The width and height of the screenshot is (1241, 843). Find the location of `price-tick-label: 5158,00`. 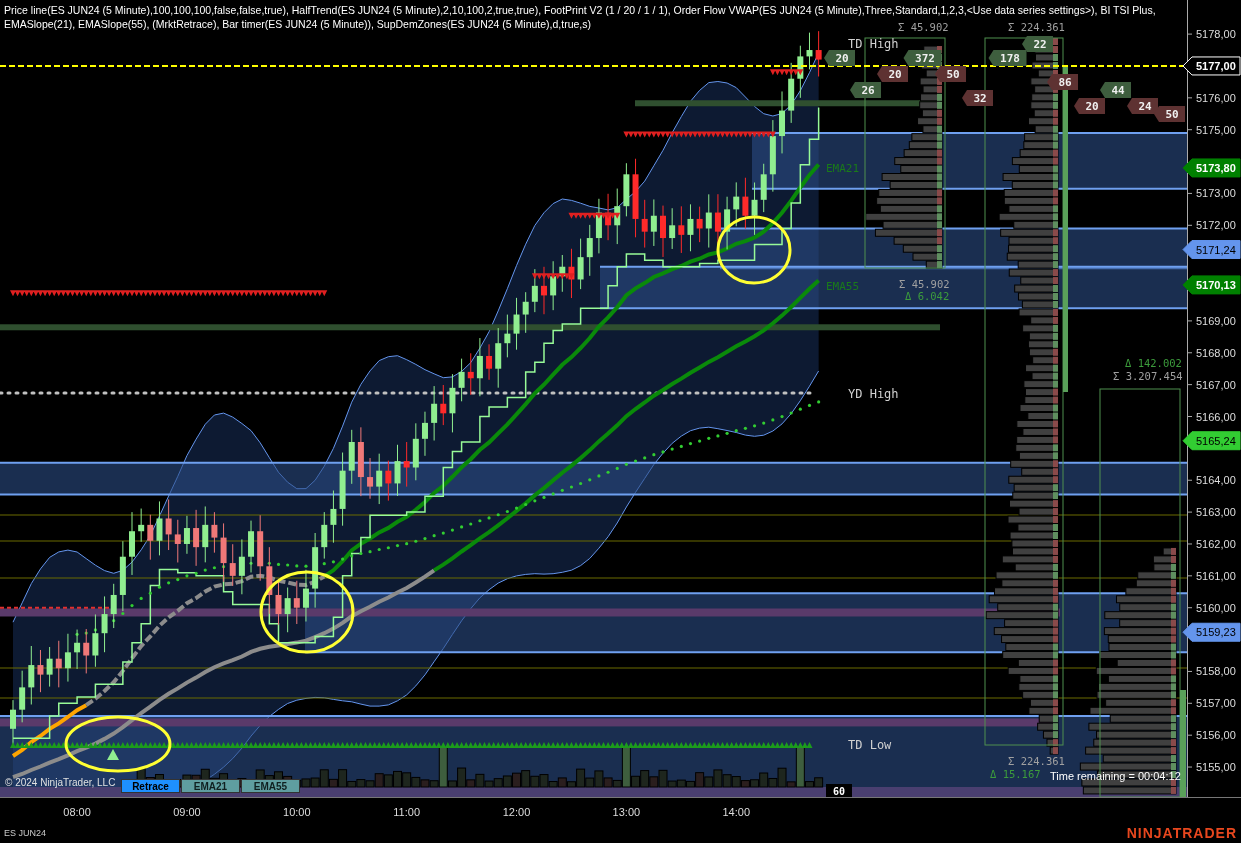

price-tick-label: 5158,00 is located at coordinates (1216, 671).